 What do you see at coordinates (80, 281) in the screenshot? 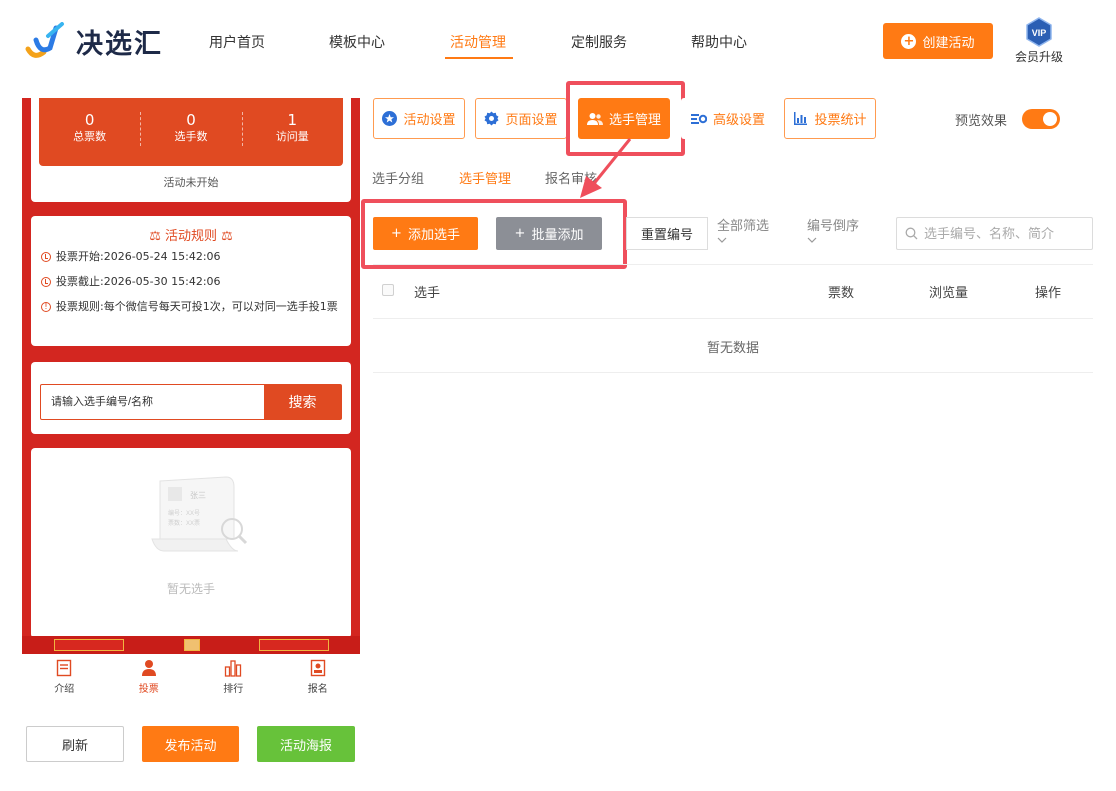
I see `rule-label: 投票截止:` at bounding box center [80, 281].